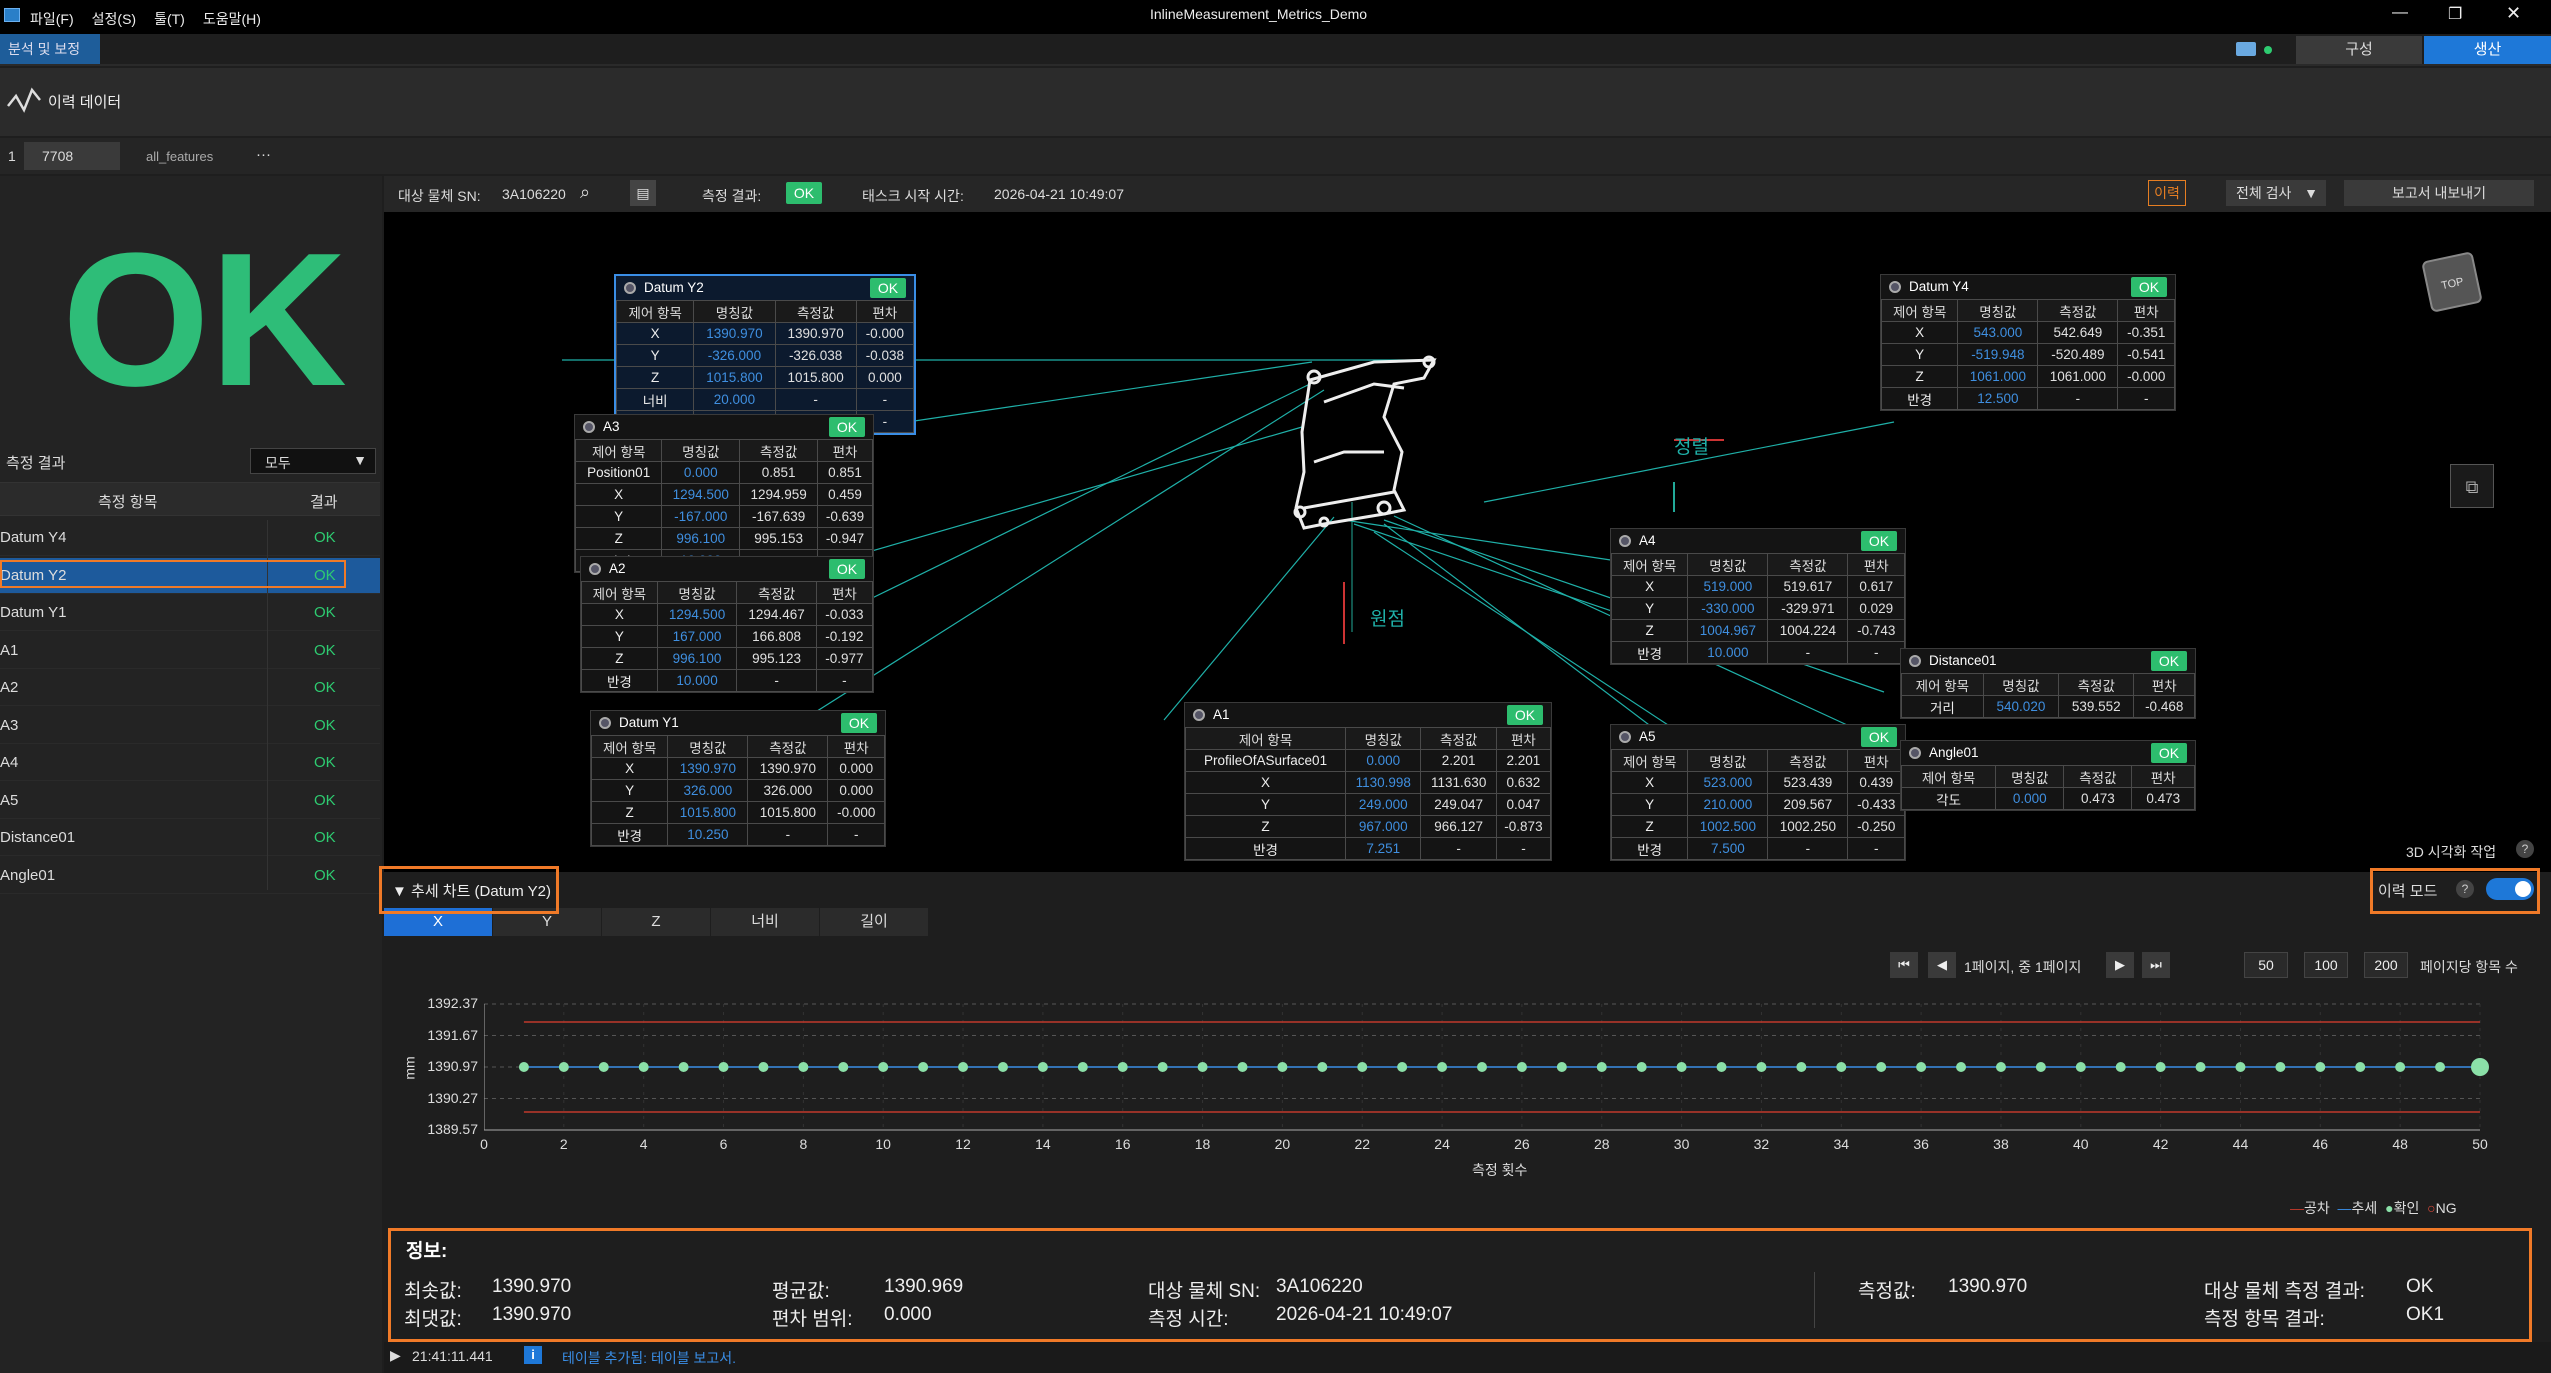 The height and width of the screenshot is (1373, 2551). I want to click on x-tick-label: 40, so click(2081, 1144).